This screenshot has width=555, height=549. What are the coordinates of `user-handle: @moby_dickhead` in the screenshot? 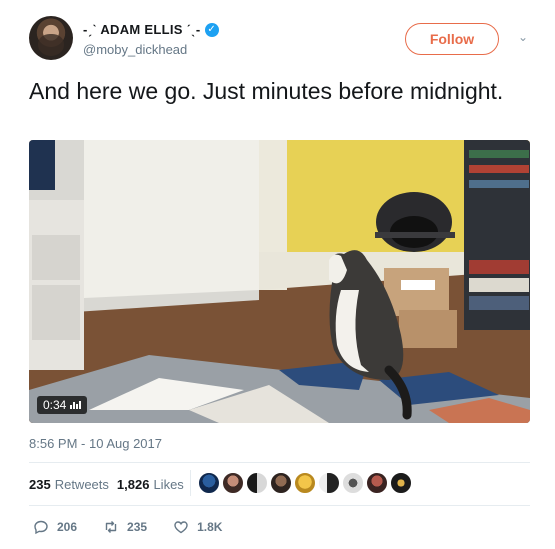 It's located at (135, 49).